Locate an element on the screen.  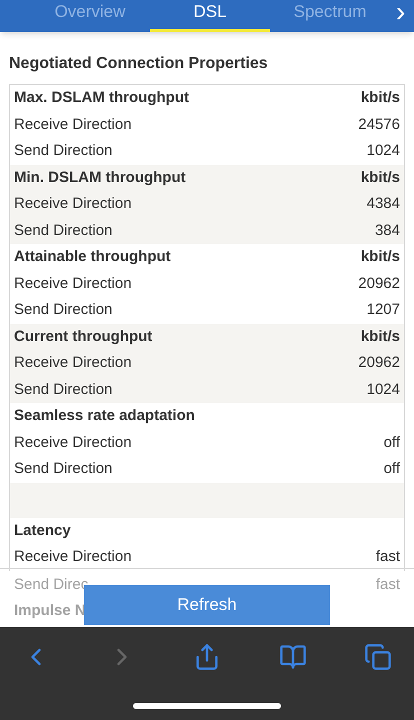
row-value: 24576 is located at coordinates (379, 124).